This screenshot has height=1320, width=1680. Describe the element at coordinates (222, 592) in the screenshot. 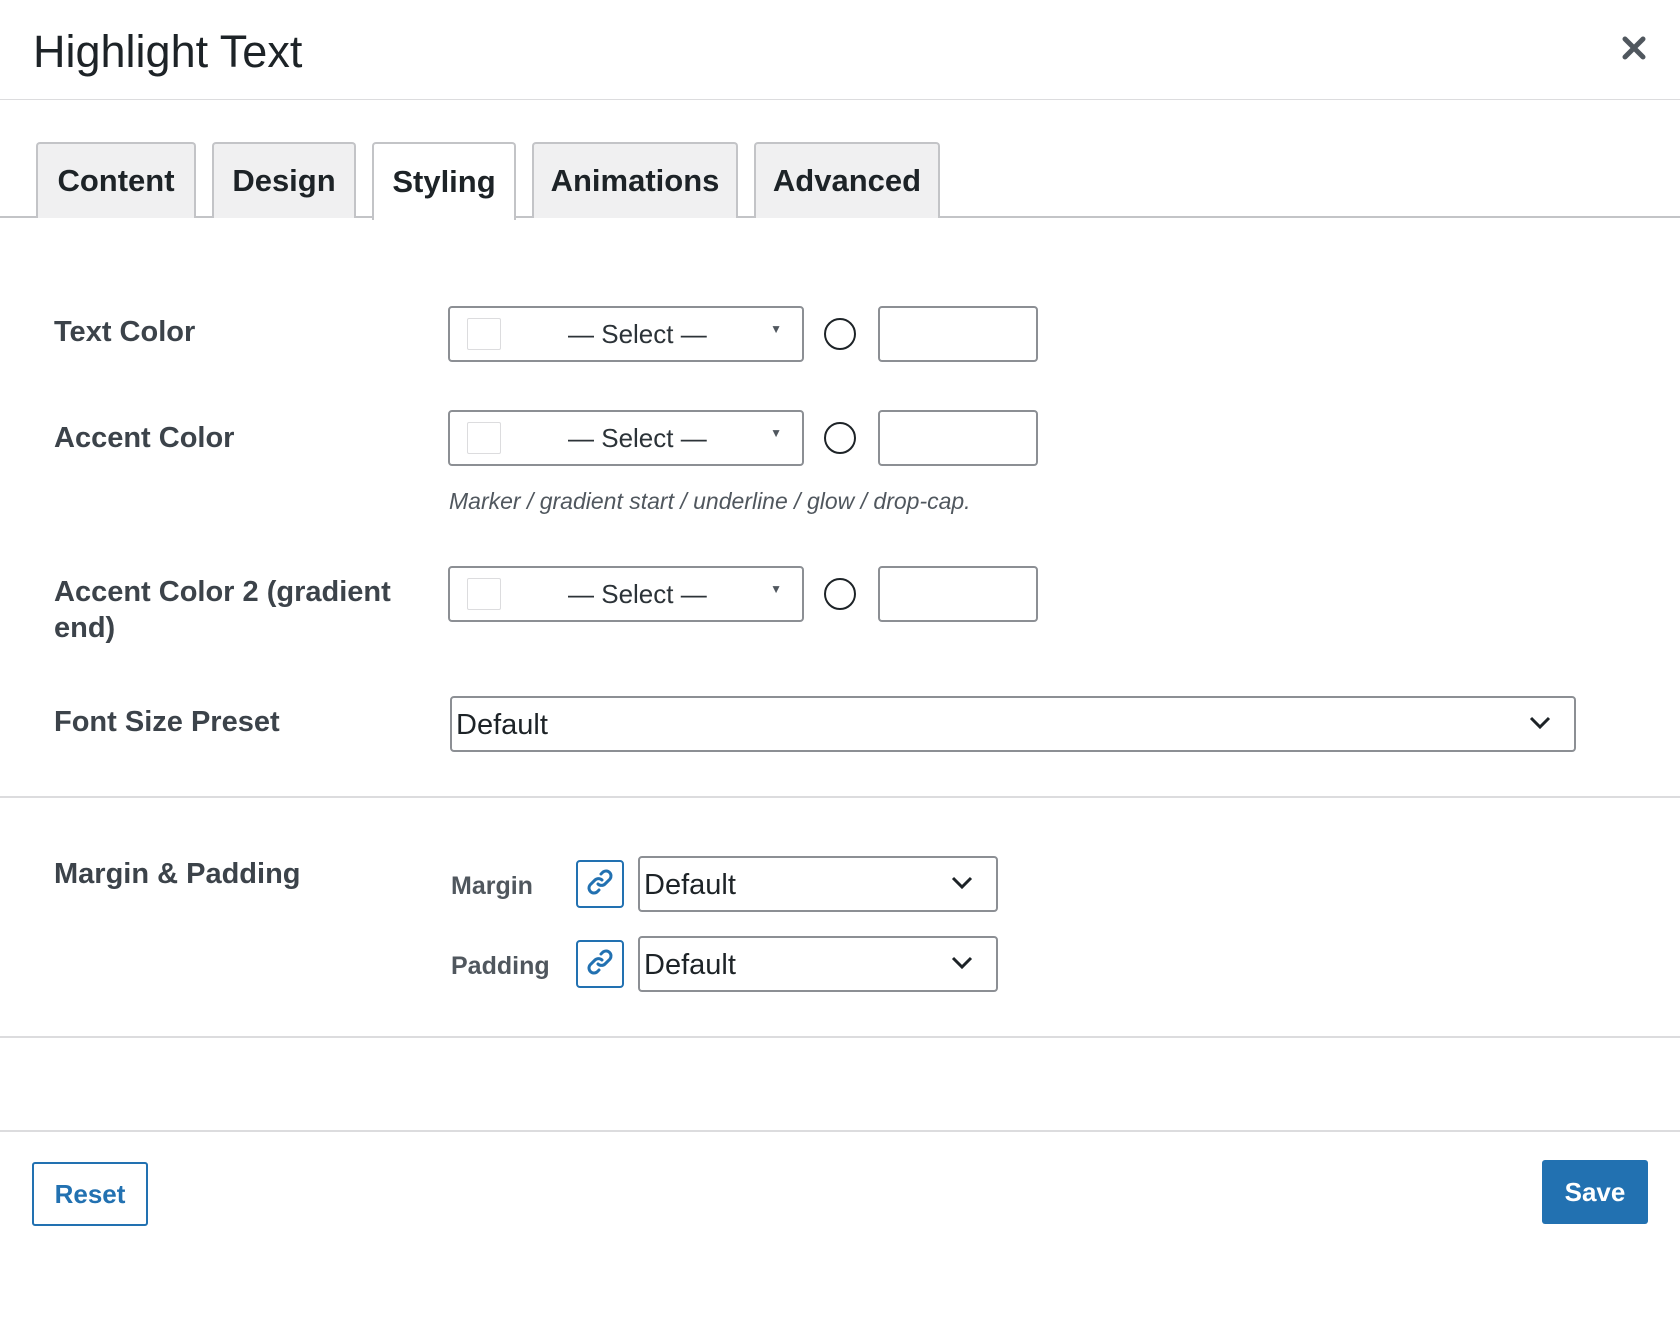

I see `accent-color-2-label-line1: Accent Color 2 (gradient` at that location.